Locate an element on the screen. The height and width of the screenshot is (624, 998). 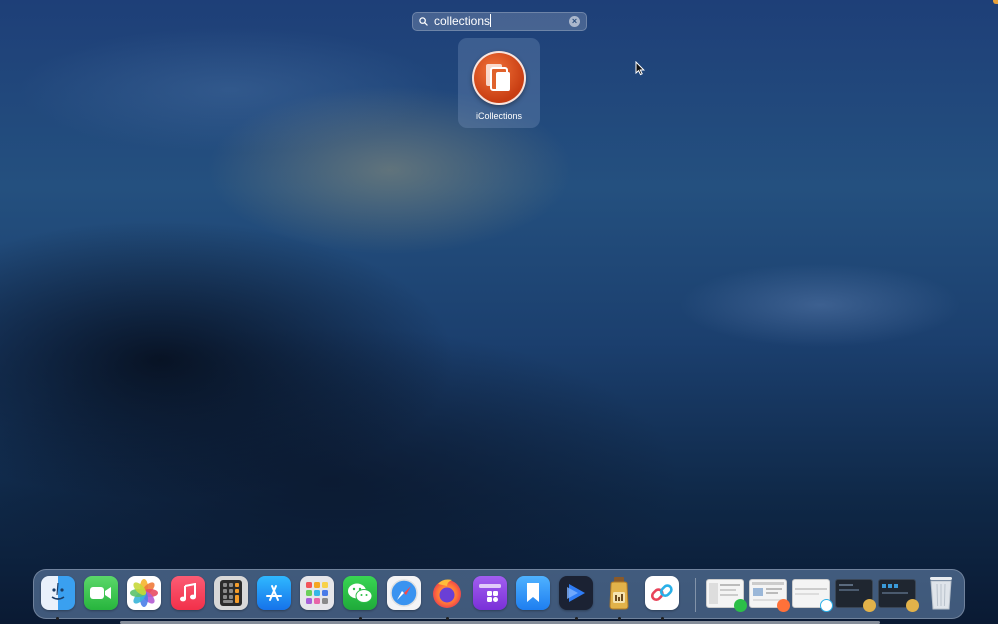
dock-separator is located at coordinates (695, 595).